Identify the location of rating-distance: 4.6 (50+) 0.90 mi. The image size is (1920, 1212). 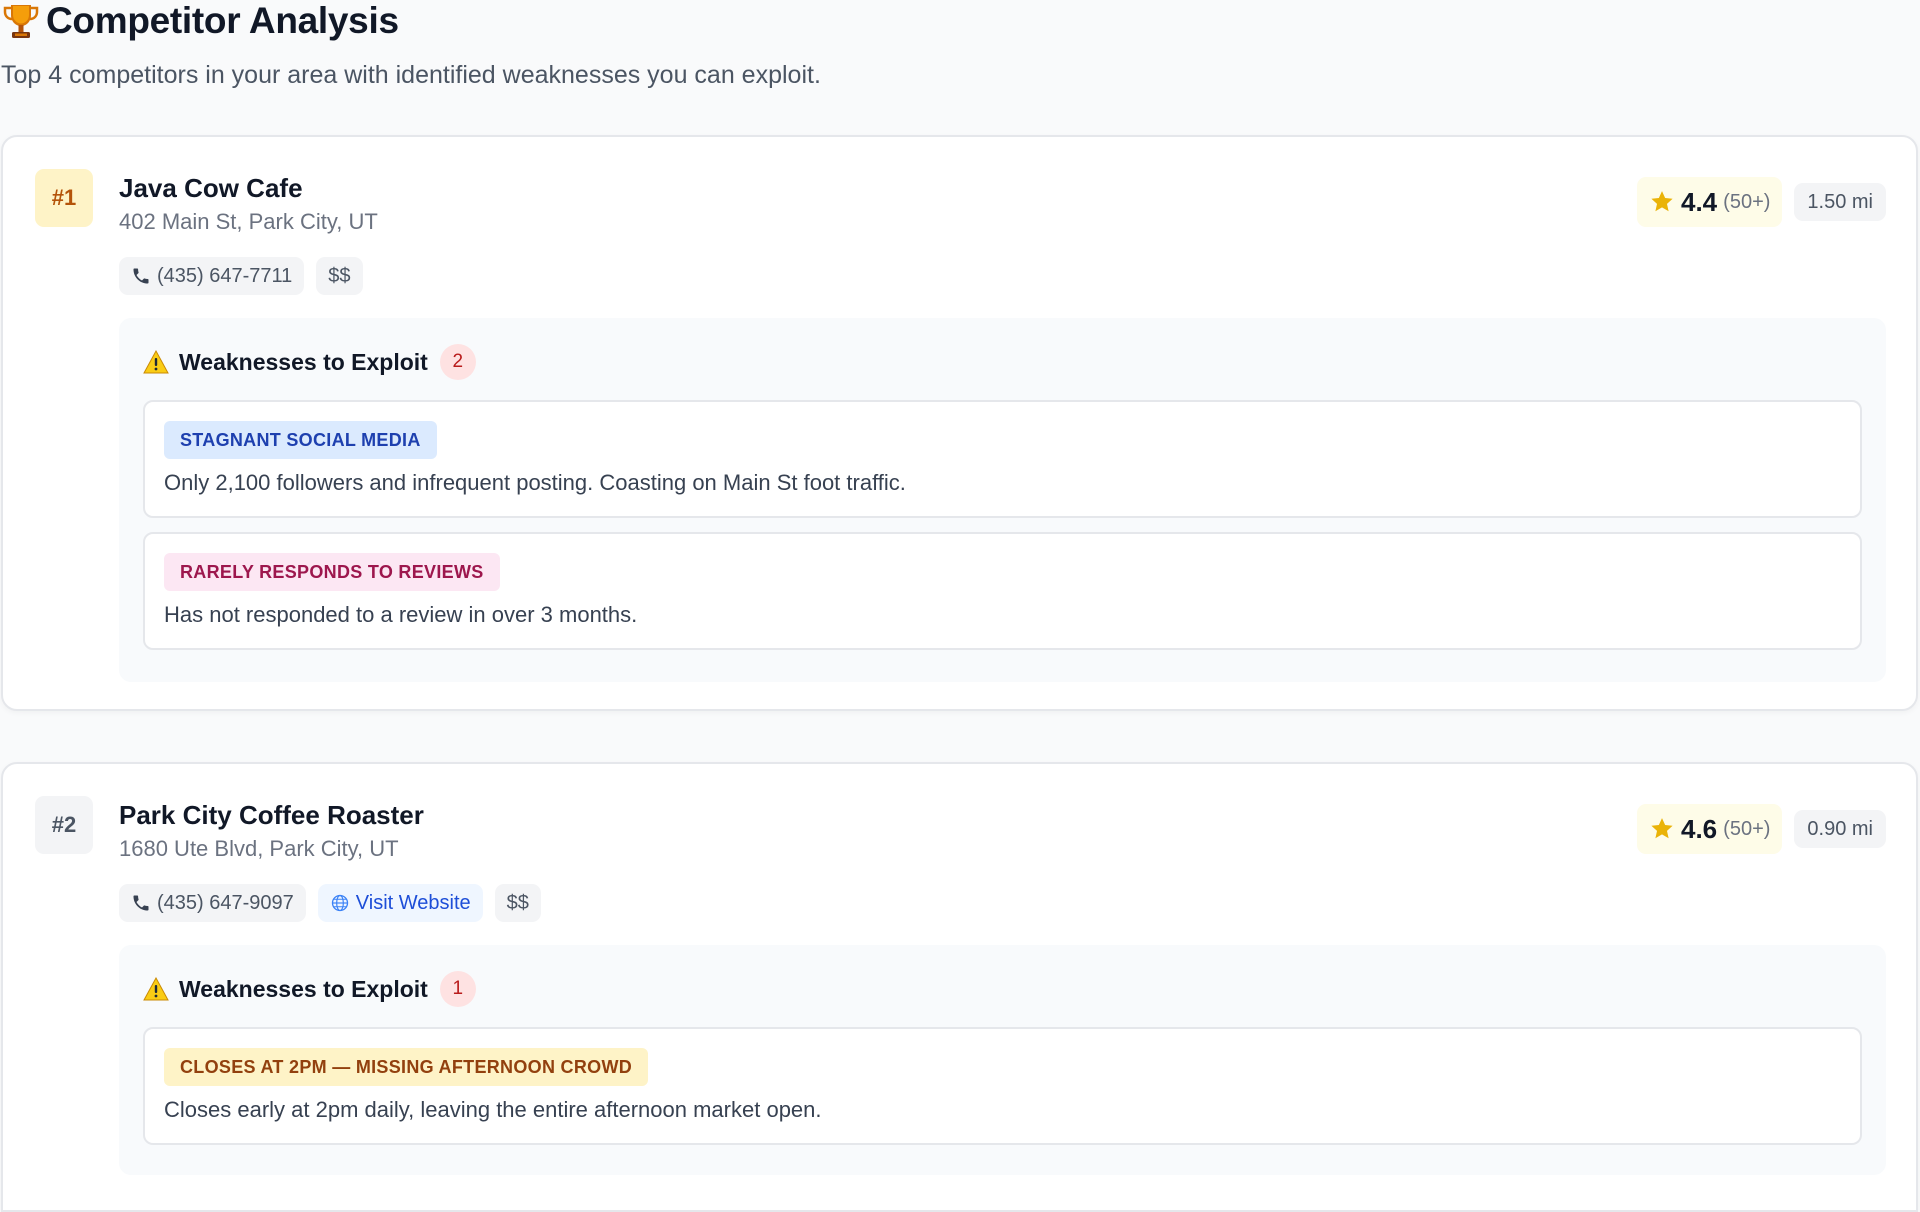
(1761, 829).